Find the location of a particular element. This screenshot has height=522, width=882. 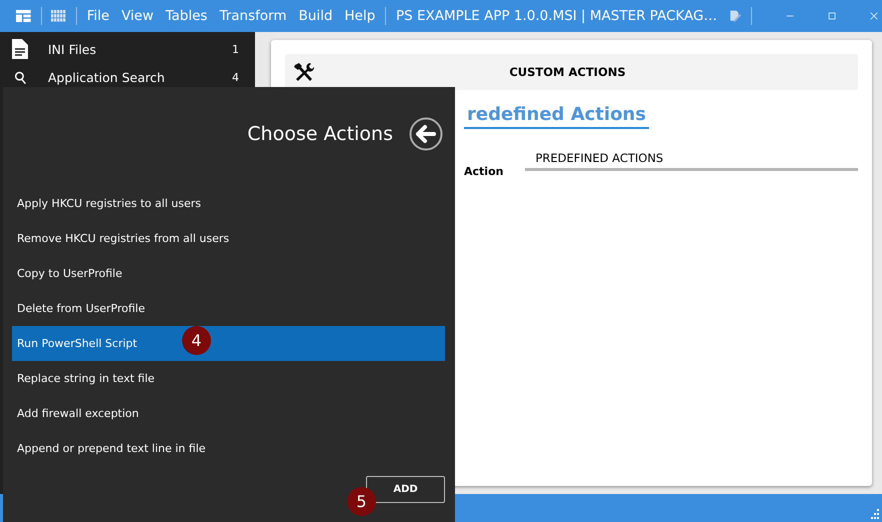

field-label: Action is located at coordinates (484, 171).